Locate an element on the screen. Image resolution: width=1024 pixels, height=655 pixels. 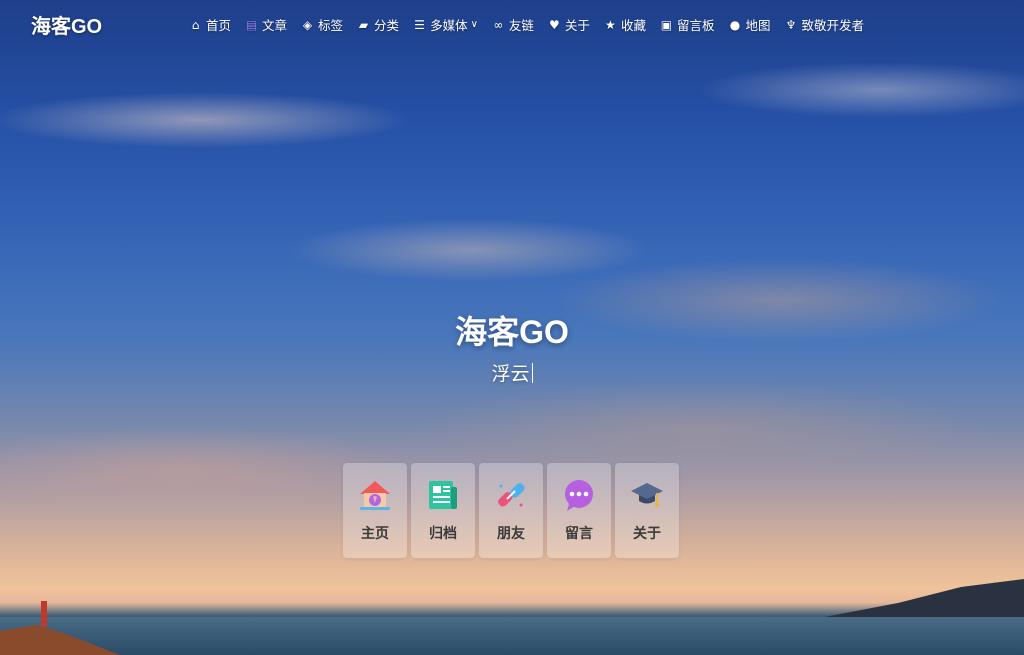
nav-item-home: ⌂ 首页 is located at coordinates (210, 24).